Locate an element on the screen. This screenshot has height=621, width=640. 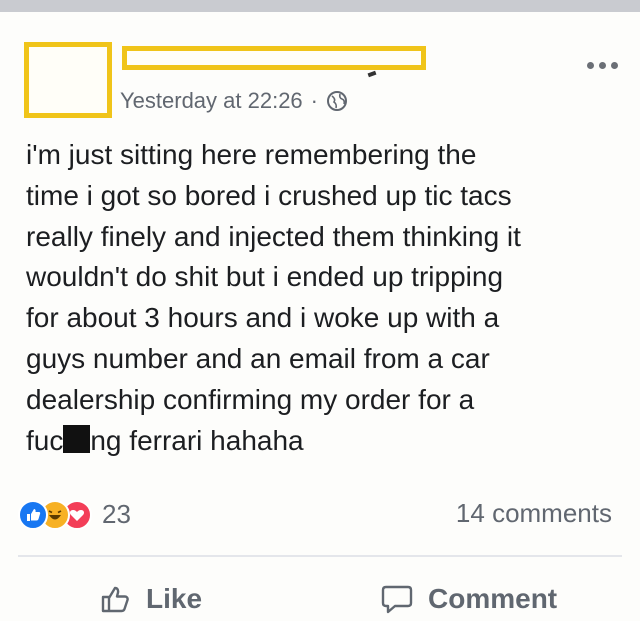
comments-count: 14 comments is located at coordinates (534, 513).